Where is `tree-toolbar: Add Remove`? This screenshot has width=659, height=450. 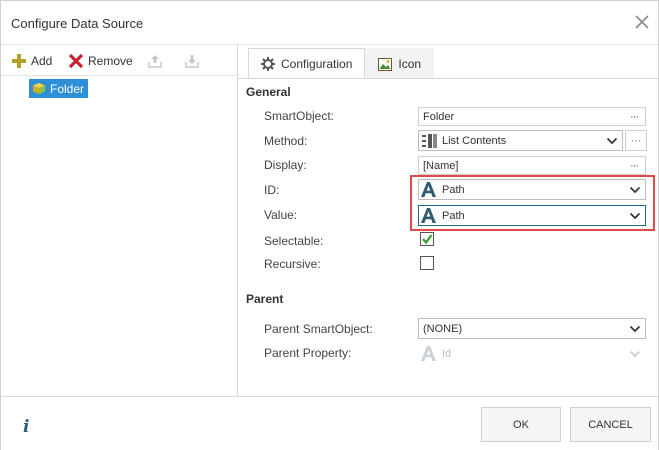 tree-toolbar: Add Remove is located at coordinates (119, 61).